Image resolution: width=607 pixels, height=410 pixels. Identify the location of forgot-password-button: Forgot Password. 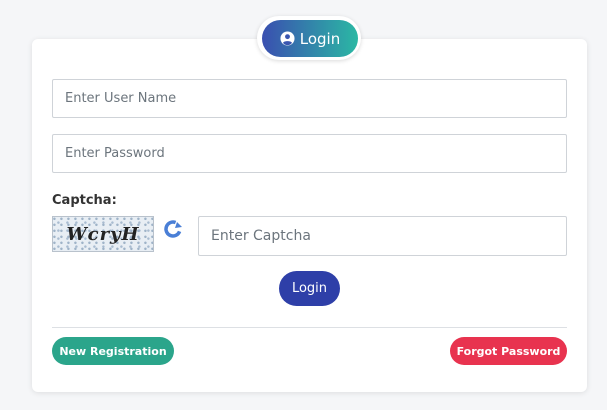
(508, 351).